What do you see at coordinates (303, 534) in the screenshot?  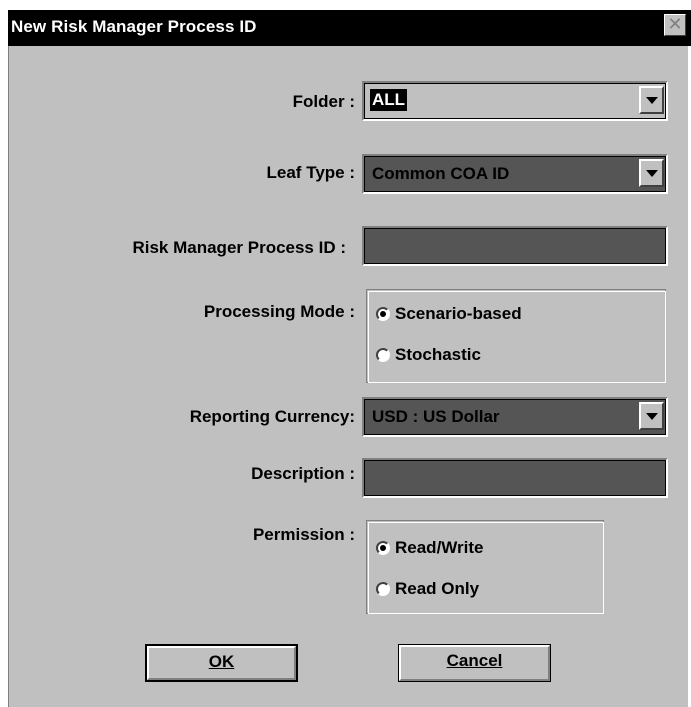 I see `permission-label: Permission :` at bounding box center [303, 534].